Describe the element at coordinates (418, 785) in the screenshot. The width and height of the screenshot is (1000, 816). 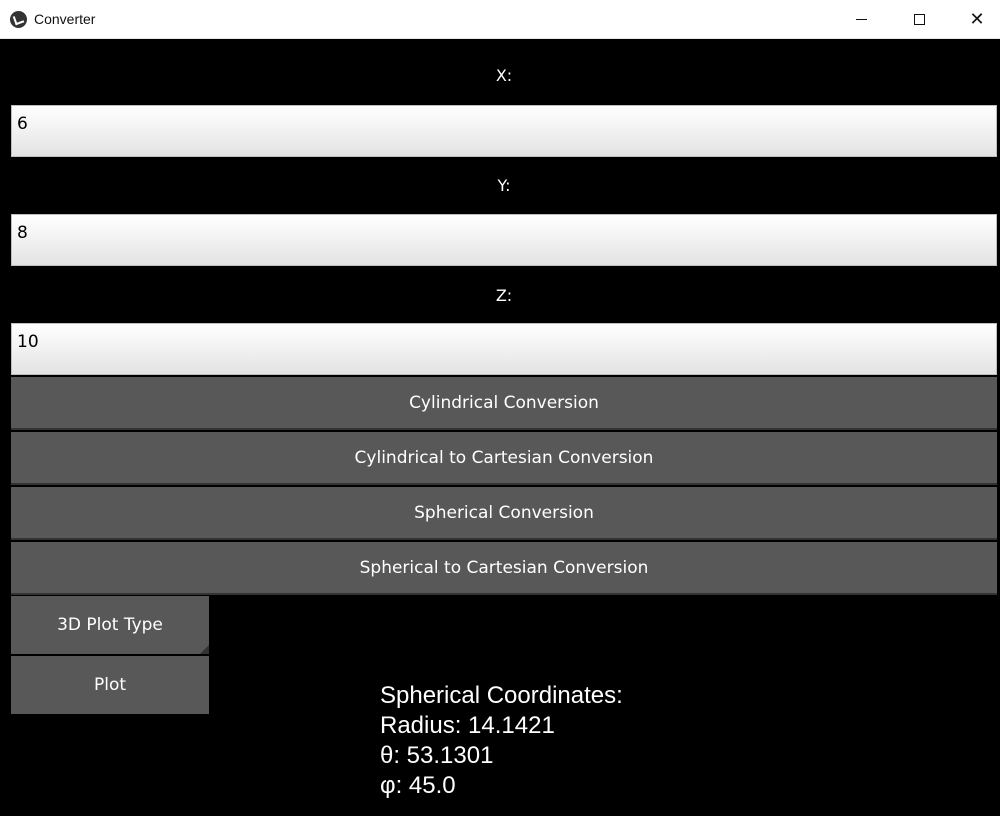
I see `result-phi: φ: 45.0` at that location.